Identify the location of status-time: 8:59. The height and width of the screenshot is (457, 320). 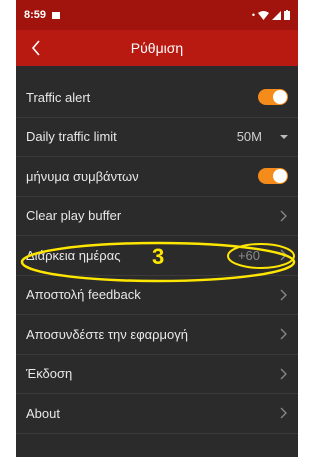
(35, 15).